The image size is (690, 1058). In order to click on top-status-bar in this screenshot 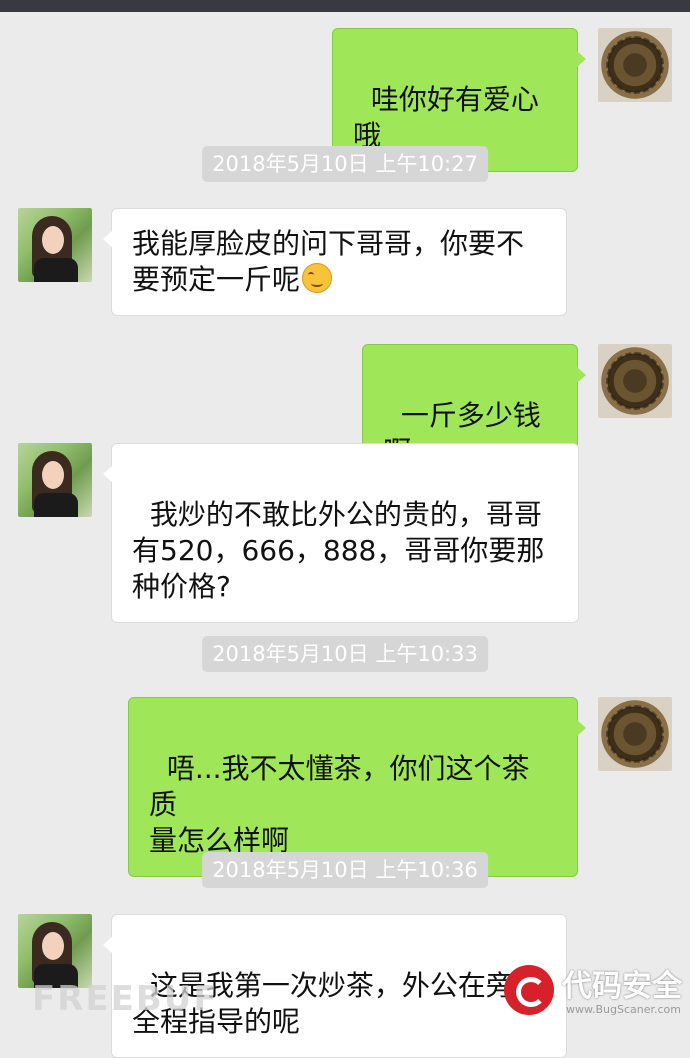, I will do `click(345, 6)`.